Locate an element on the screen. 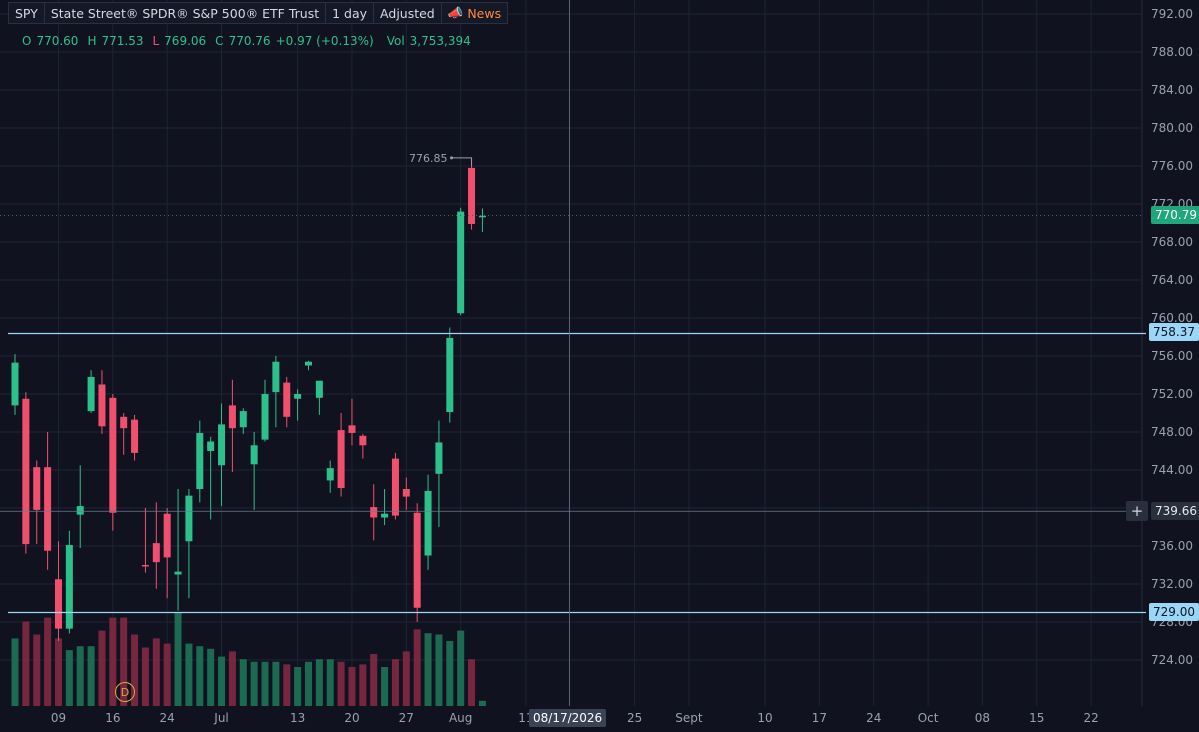 This screenshot has width=1199, height=732. news-button: 📣 News is located at coordinates (474, 13).